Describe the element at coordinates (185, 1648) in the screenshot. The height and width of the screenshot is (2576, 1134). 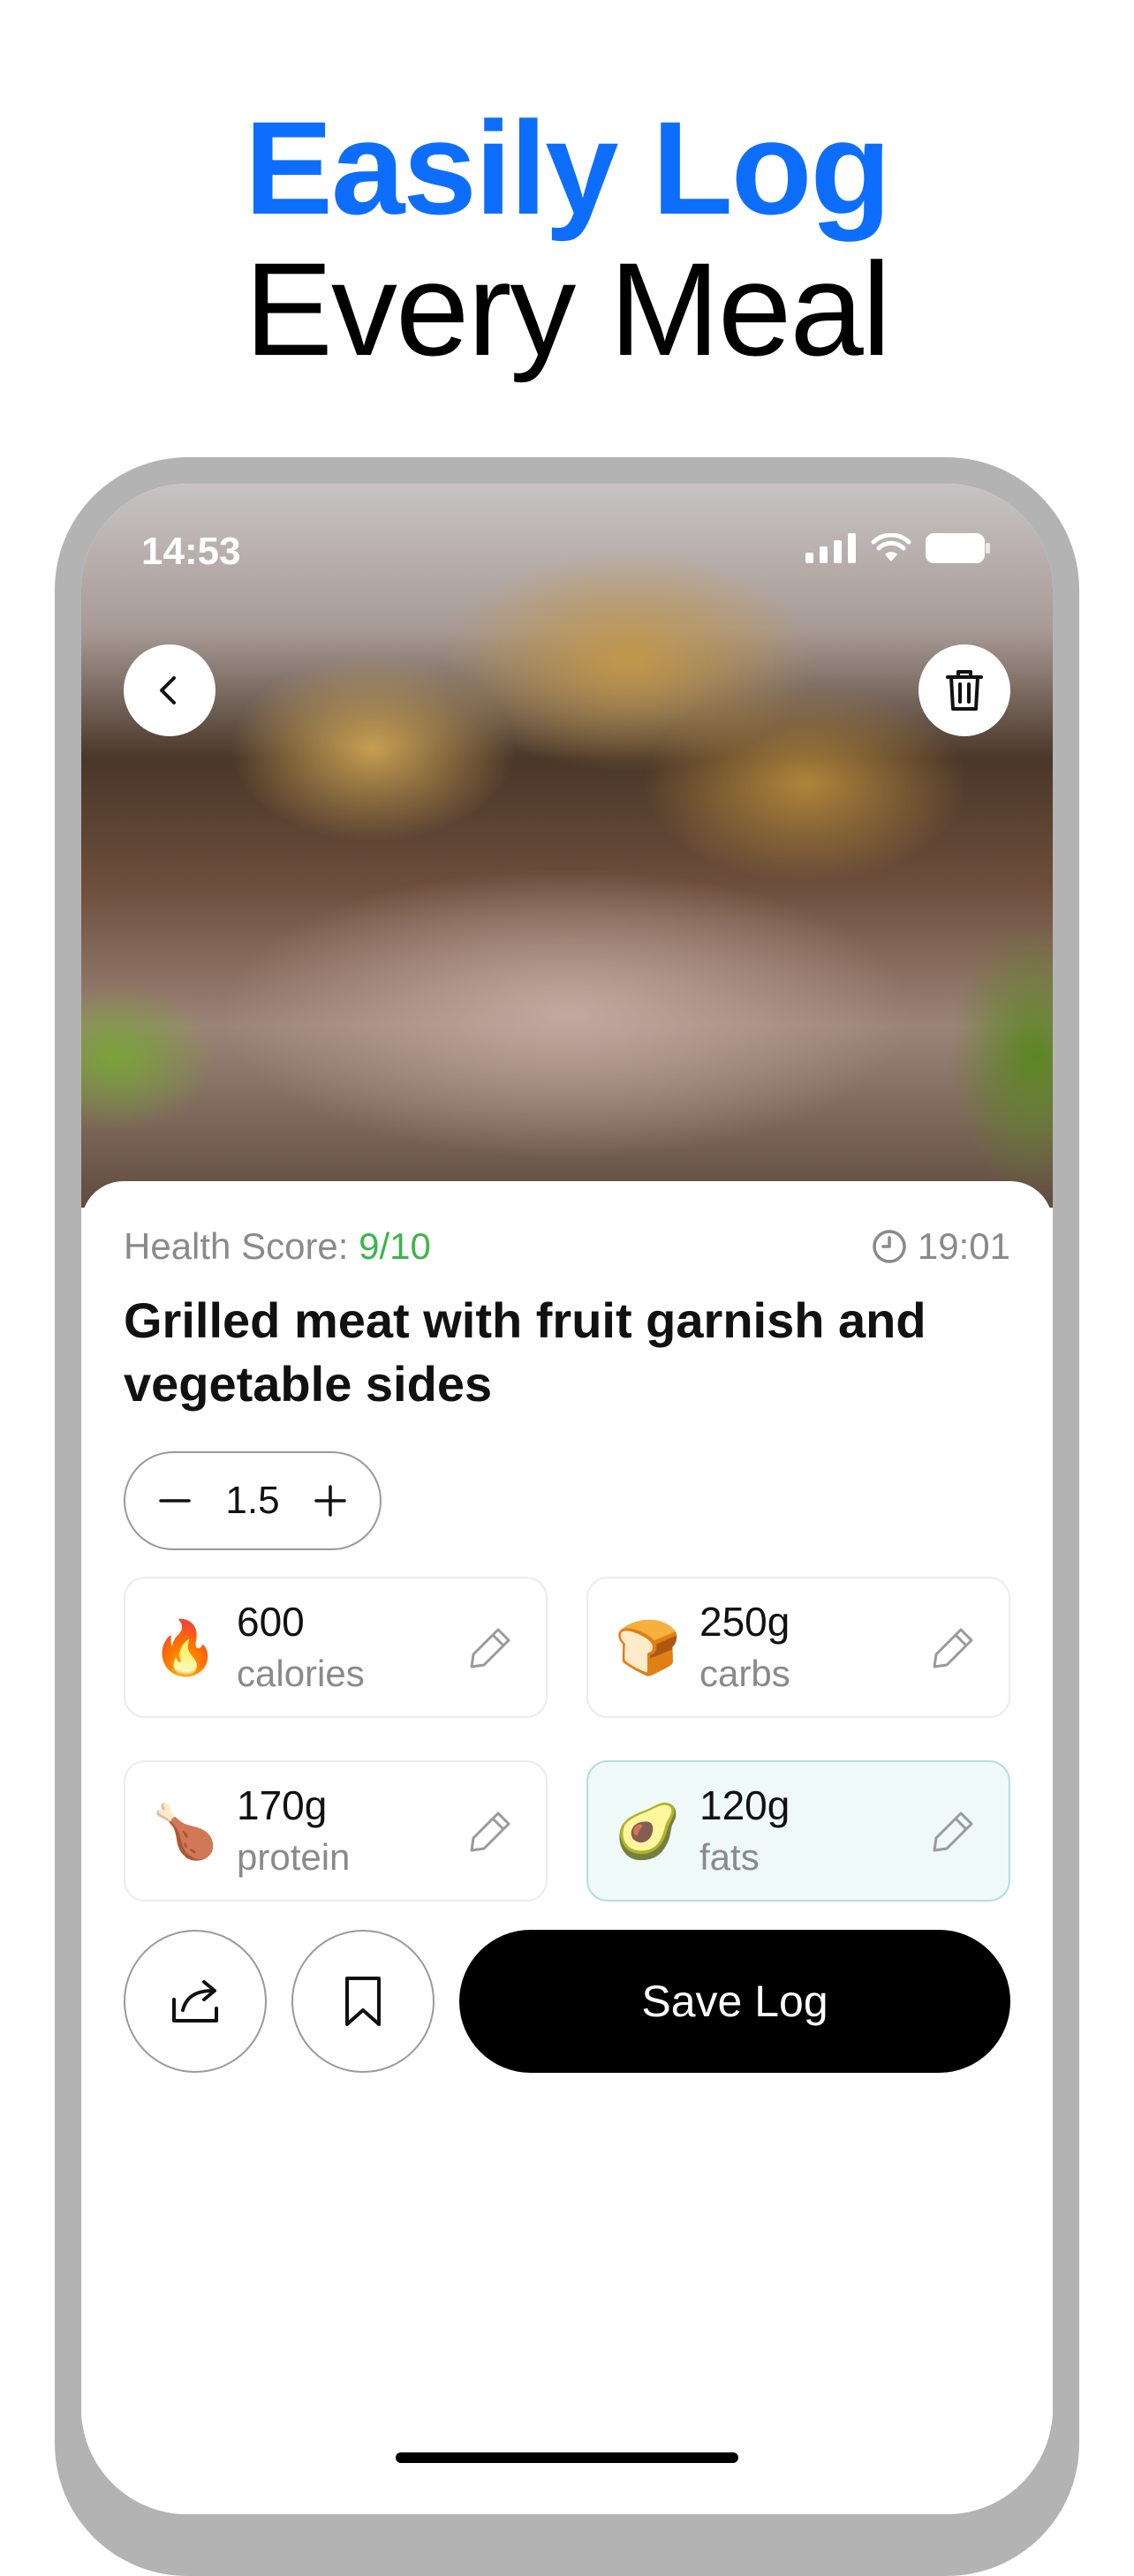
I see `fire-icon: 🔥` at that location.